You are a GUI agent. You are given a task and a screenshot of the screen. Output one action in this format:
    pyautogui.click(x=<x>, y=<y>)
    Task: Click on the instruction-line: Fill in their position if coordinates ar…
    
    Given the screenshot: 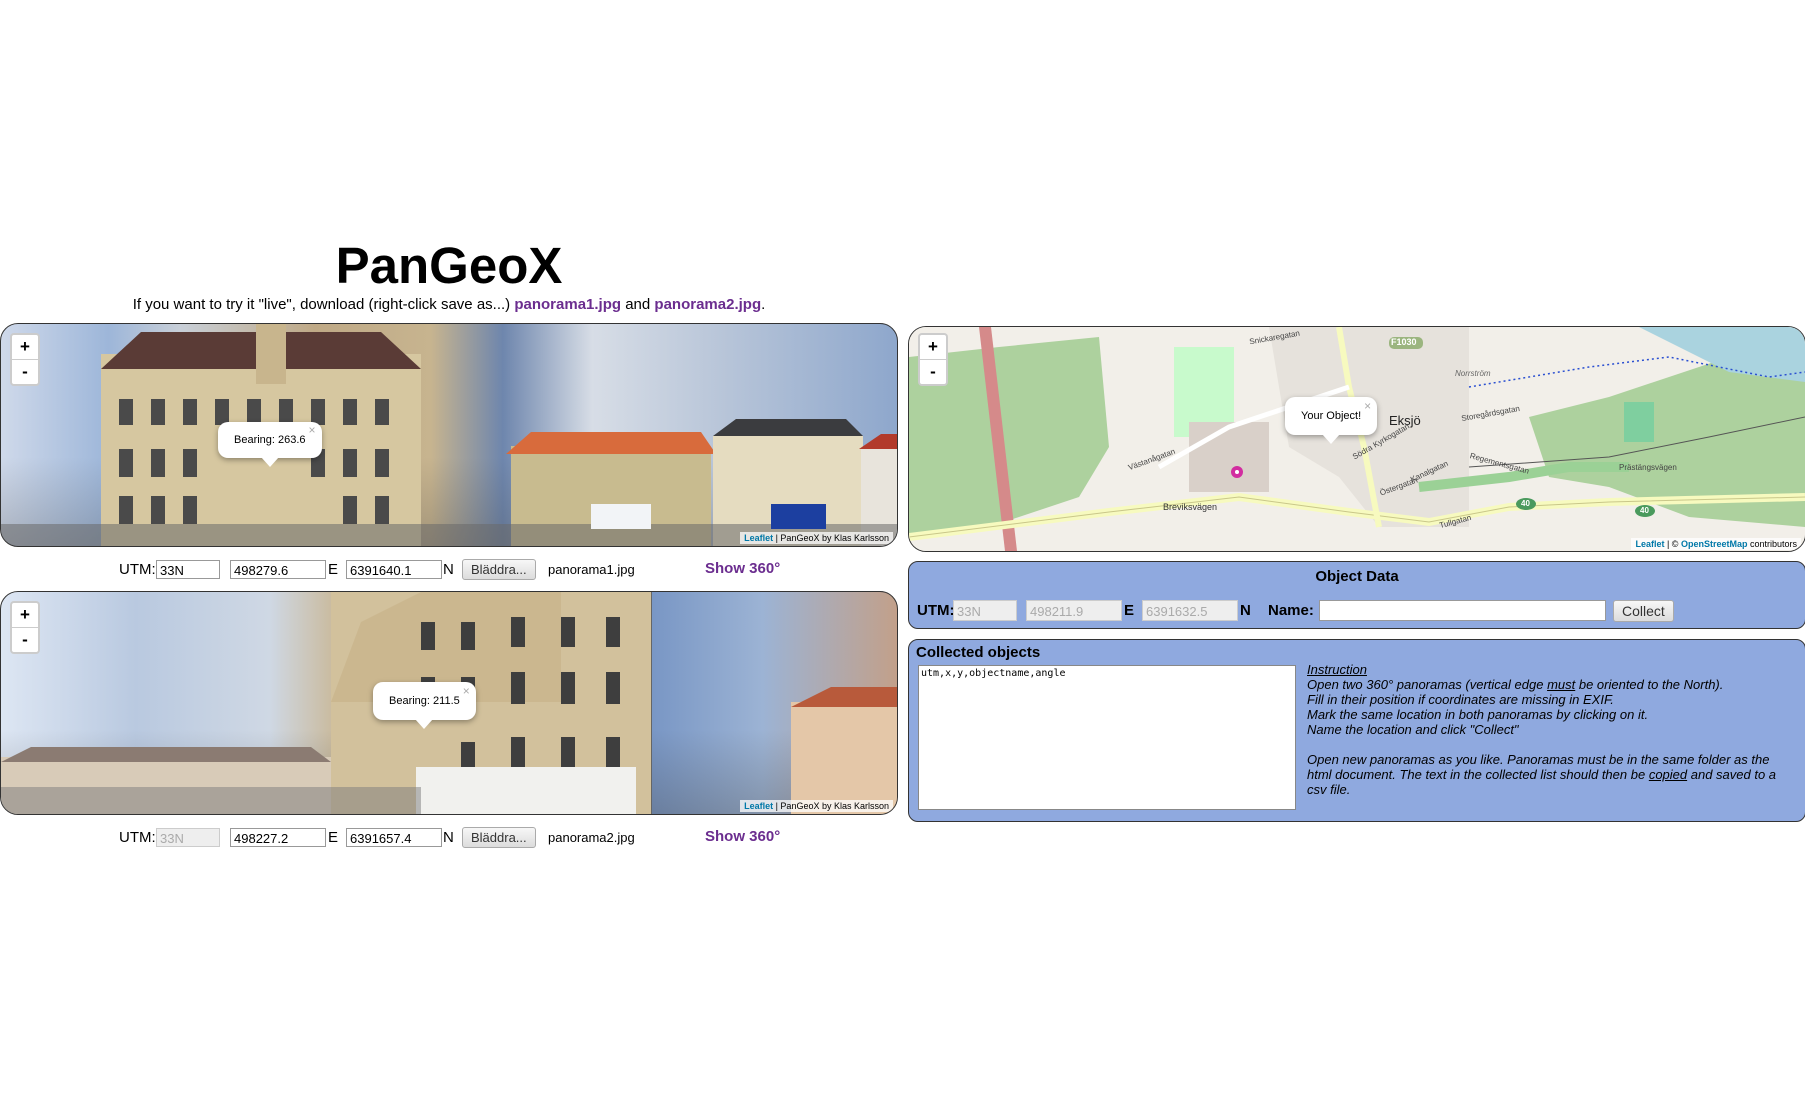 What is the action you would take?
    pyautogui.click(x=1460, y=699)
    